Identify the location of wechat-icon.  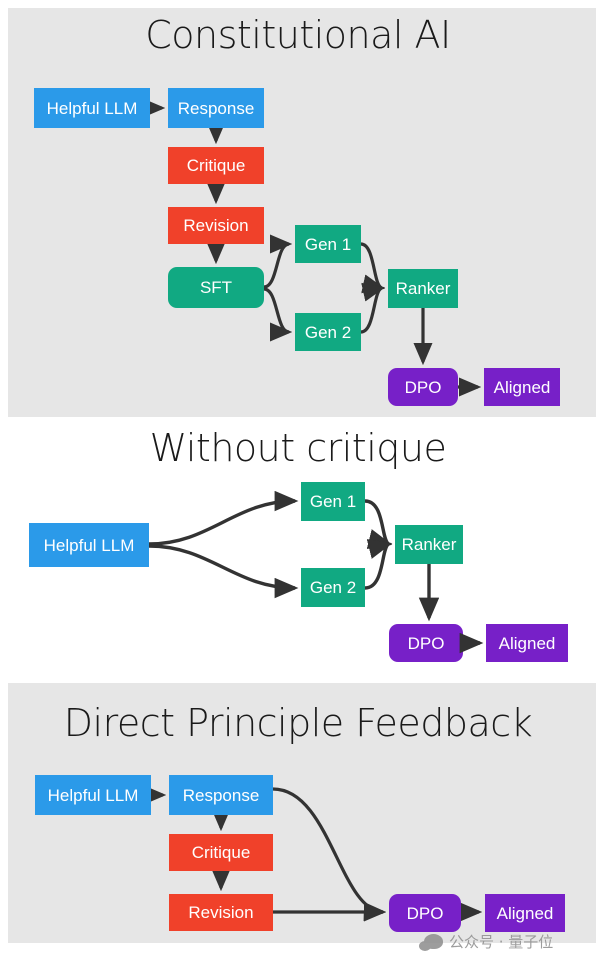
(431, 942).